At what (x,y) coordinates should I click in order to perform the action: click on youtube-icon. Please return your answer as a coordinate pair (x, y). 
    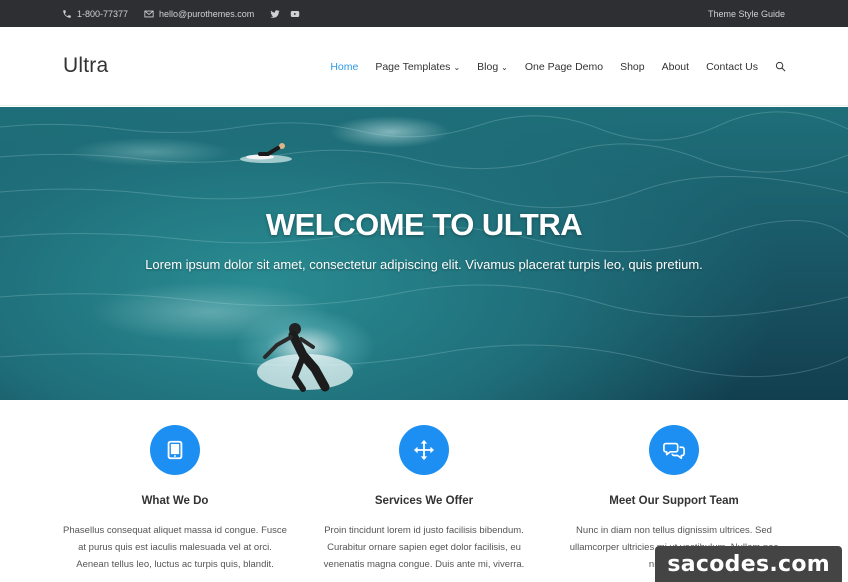
    Looking at the image, I should click on (295, 14).